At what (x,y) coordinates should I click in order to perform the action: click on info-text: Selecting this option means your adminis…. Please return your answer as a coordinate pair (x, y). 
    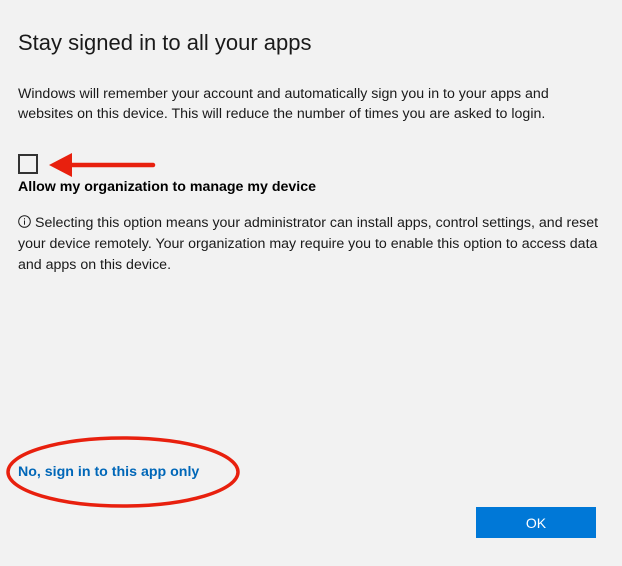
    Looking at the image, I should click on (308, 244).